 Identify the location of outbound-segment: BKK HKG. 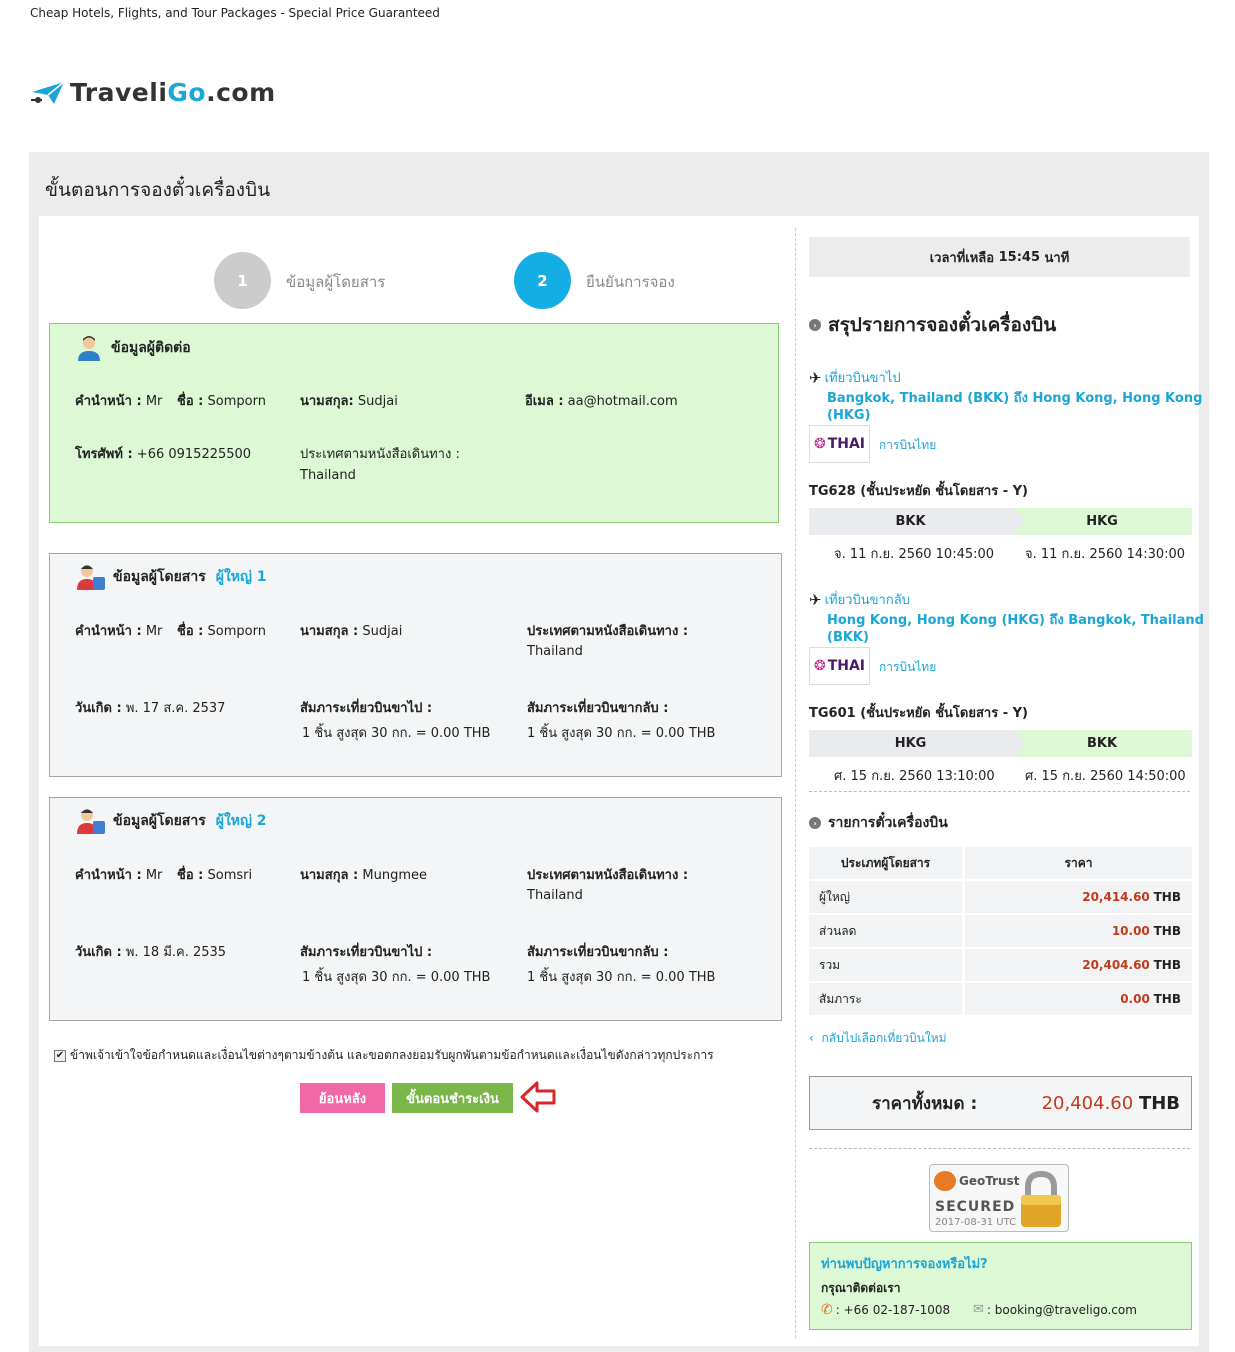
(1000, 521).